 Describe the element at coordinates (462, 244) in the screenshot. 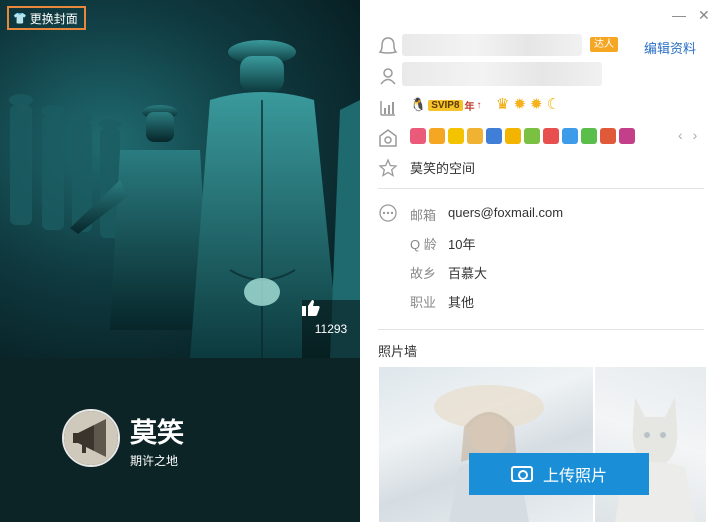

I see `qq-age-value: 10年` at that location.